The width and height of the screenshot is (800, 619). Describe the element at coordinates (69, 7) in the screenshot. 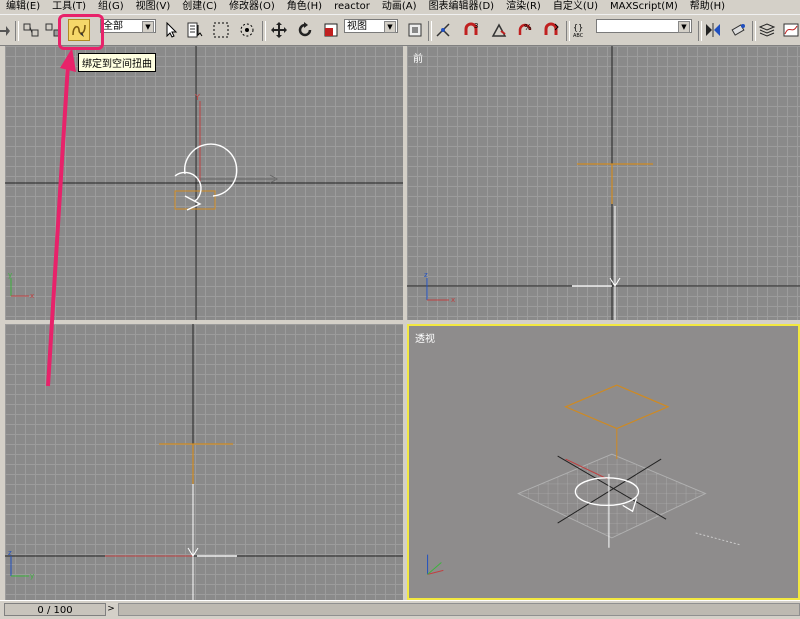

I see `menu-tools: 工具(T)` at that location.